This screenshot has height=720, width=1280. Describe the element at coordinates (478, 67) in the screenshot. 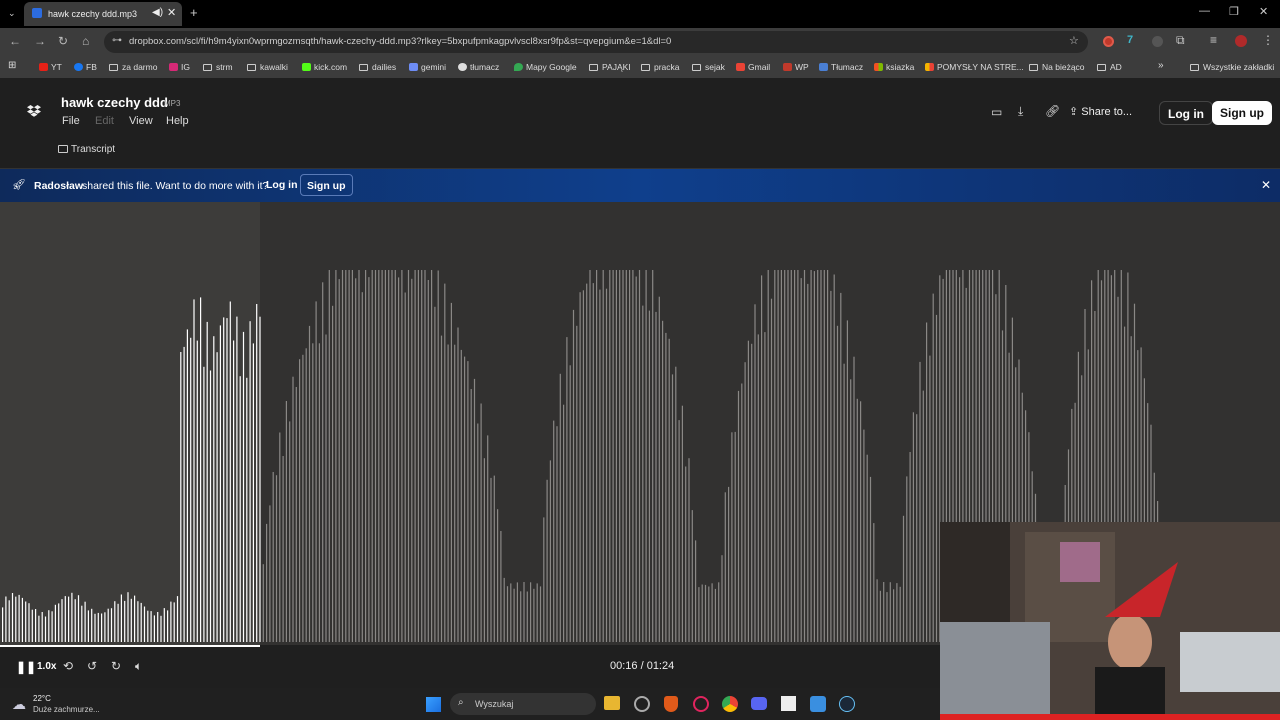

I see `bookmark-tlumacz: tłumacz` at that location.